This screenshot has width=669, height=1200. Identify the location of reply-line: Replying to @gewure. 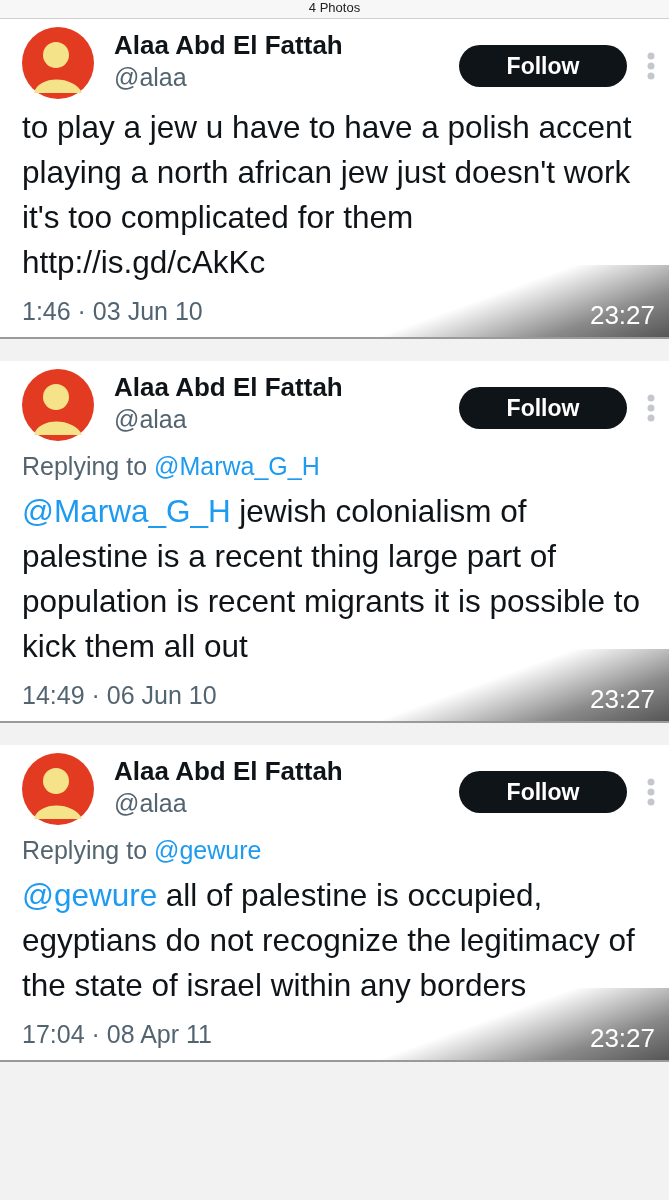
(142, 850).